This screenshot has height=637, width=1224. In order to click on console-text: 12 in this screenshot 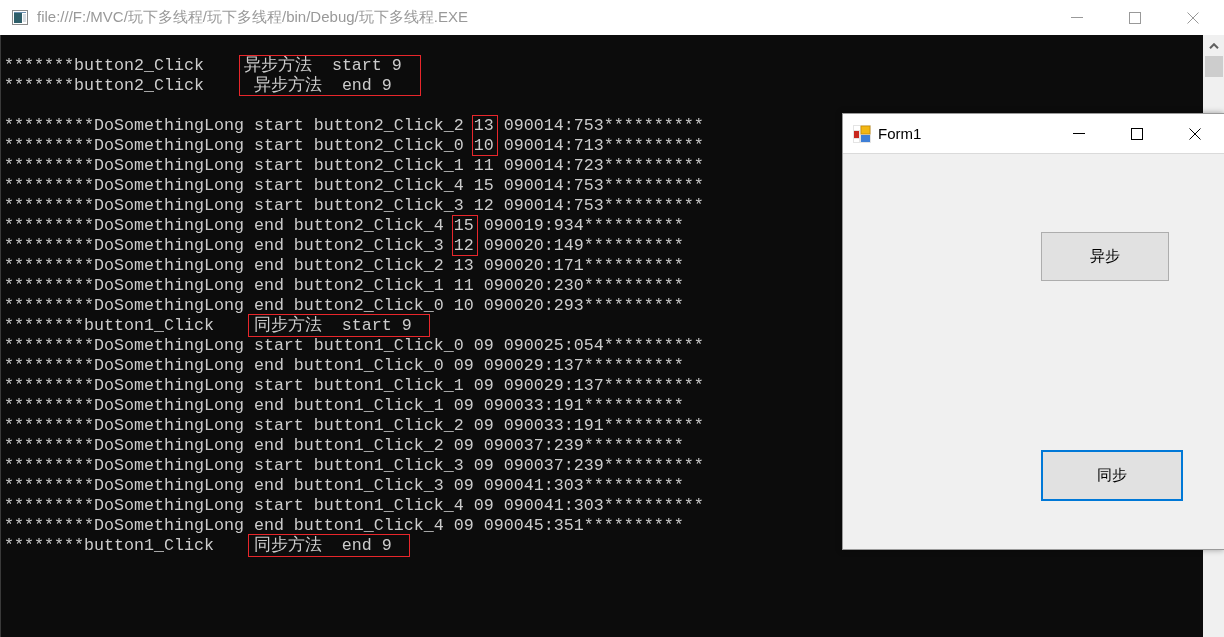, I will do `click(463, 245)`.